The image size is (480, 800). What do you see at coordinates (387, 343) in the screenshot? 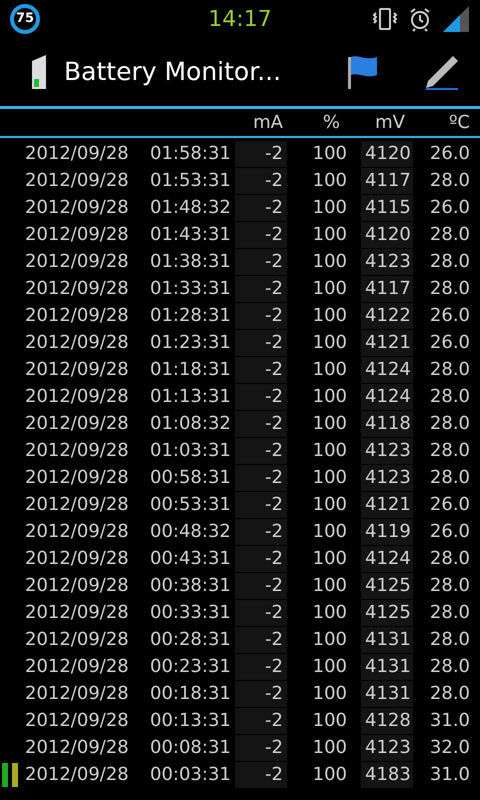
I see `table-cell: 4121` at bounding box center [387, 343].